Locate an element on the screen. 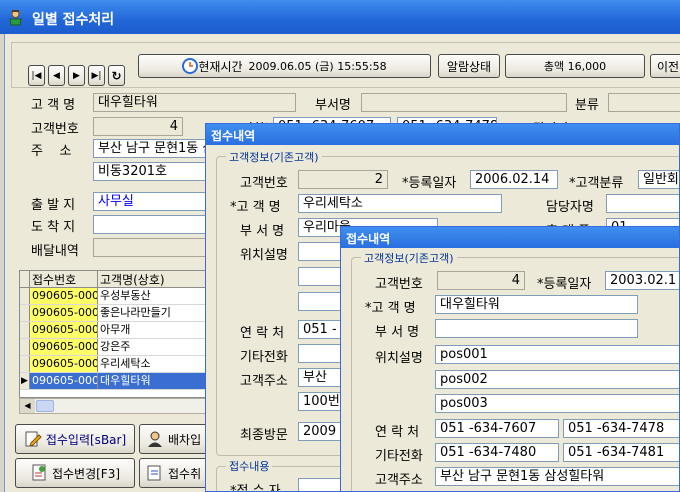  window-title: 일별 접수처리 is located at coordinates (73, 20).